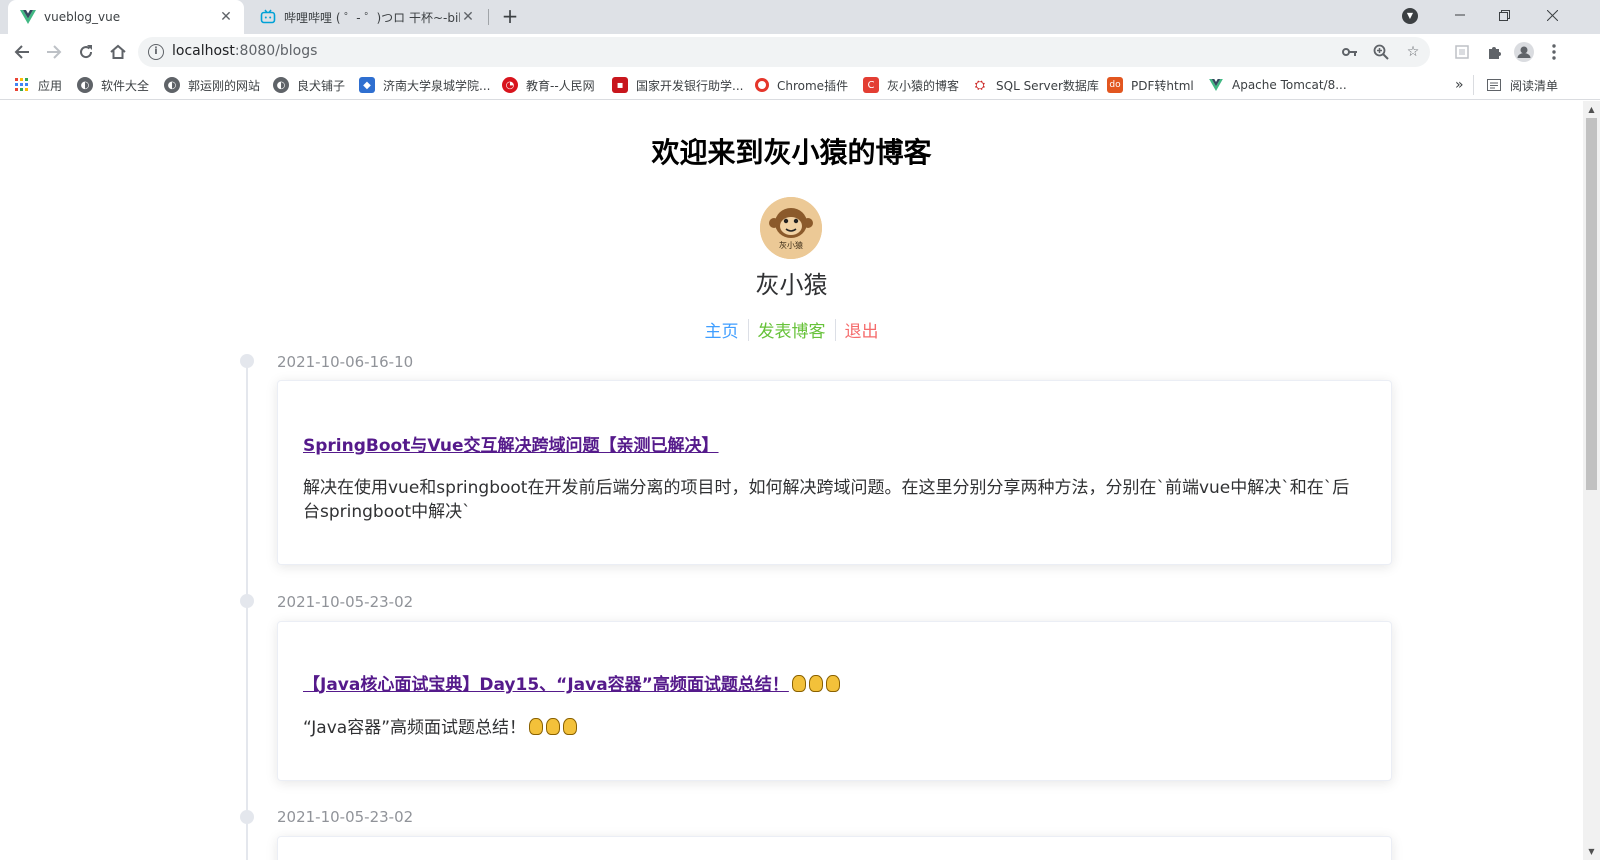  What do you see at coordinates (791, 245) in the screenshot?
I see `svg-text: 灰小猿` at bounding box center [791, 245].